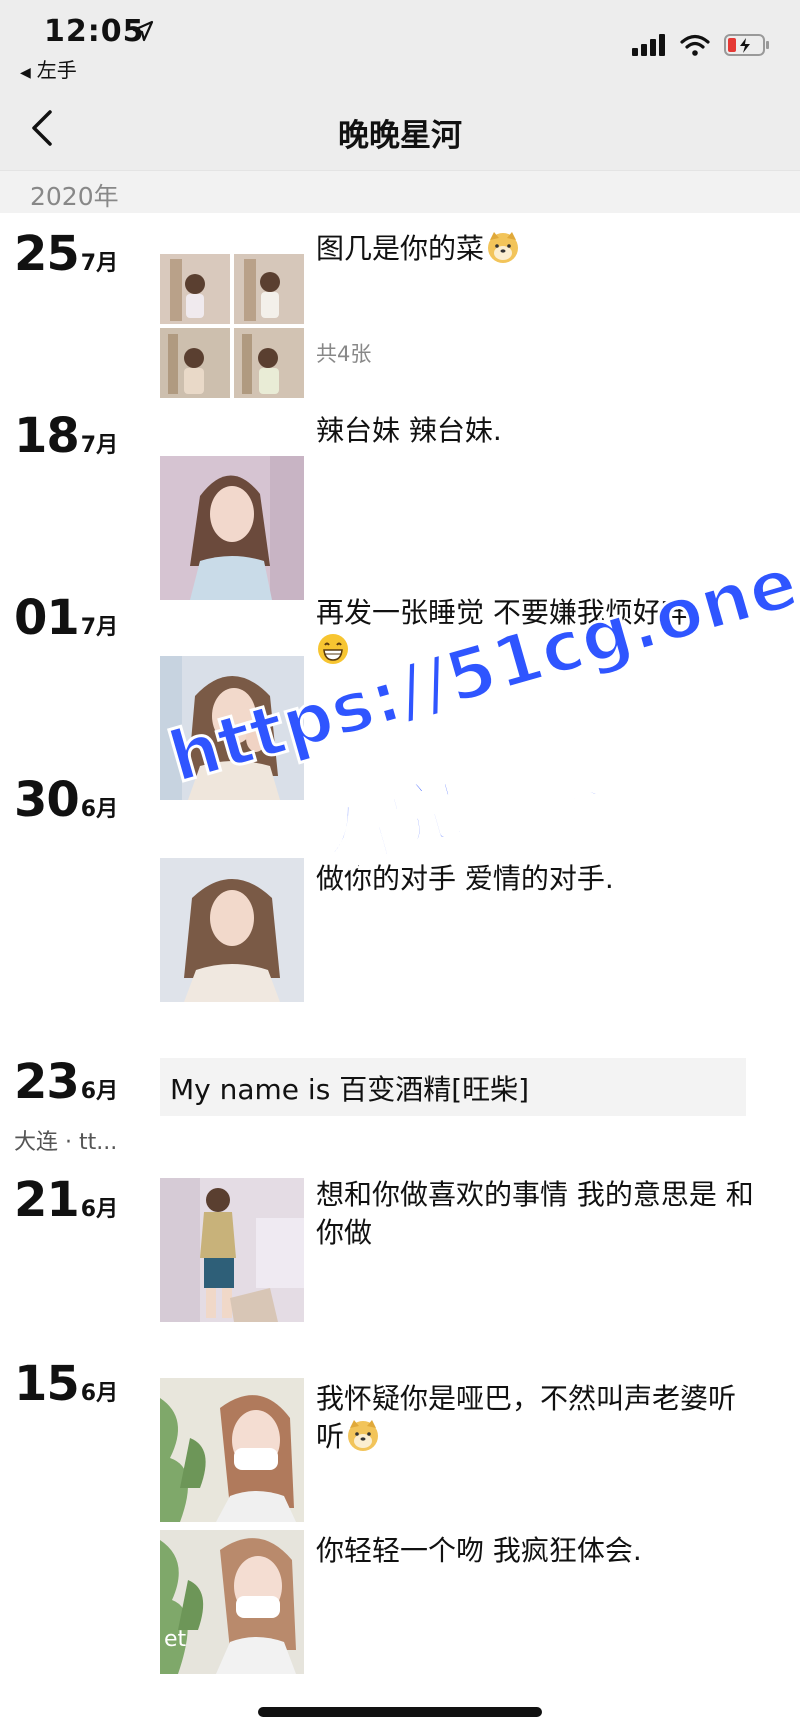  I want to click on status-icons, so click(701, 45).